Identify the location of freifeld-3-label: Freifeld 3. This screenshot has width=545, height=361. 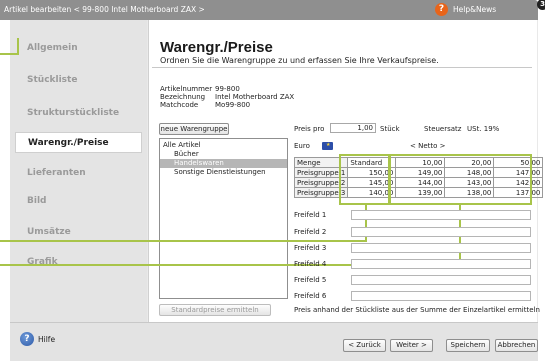
(310, 248).